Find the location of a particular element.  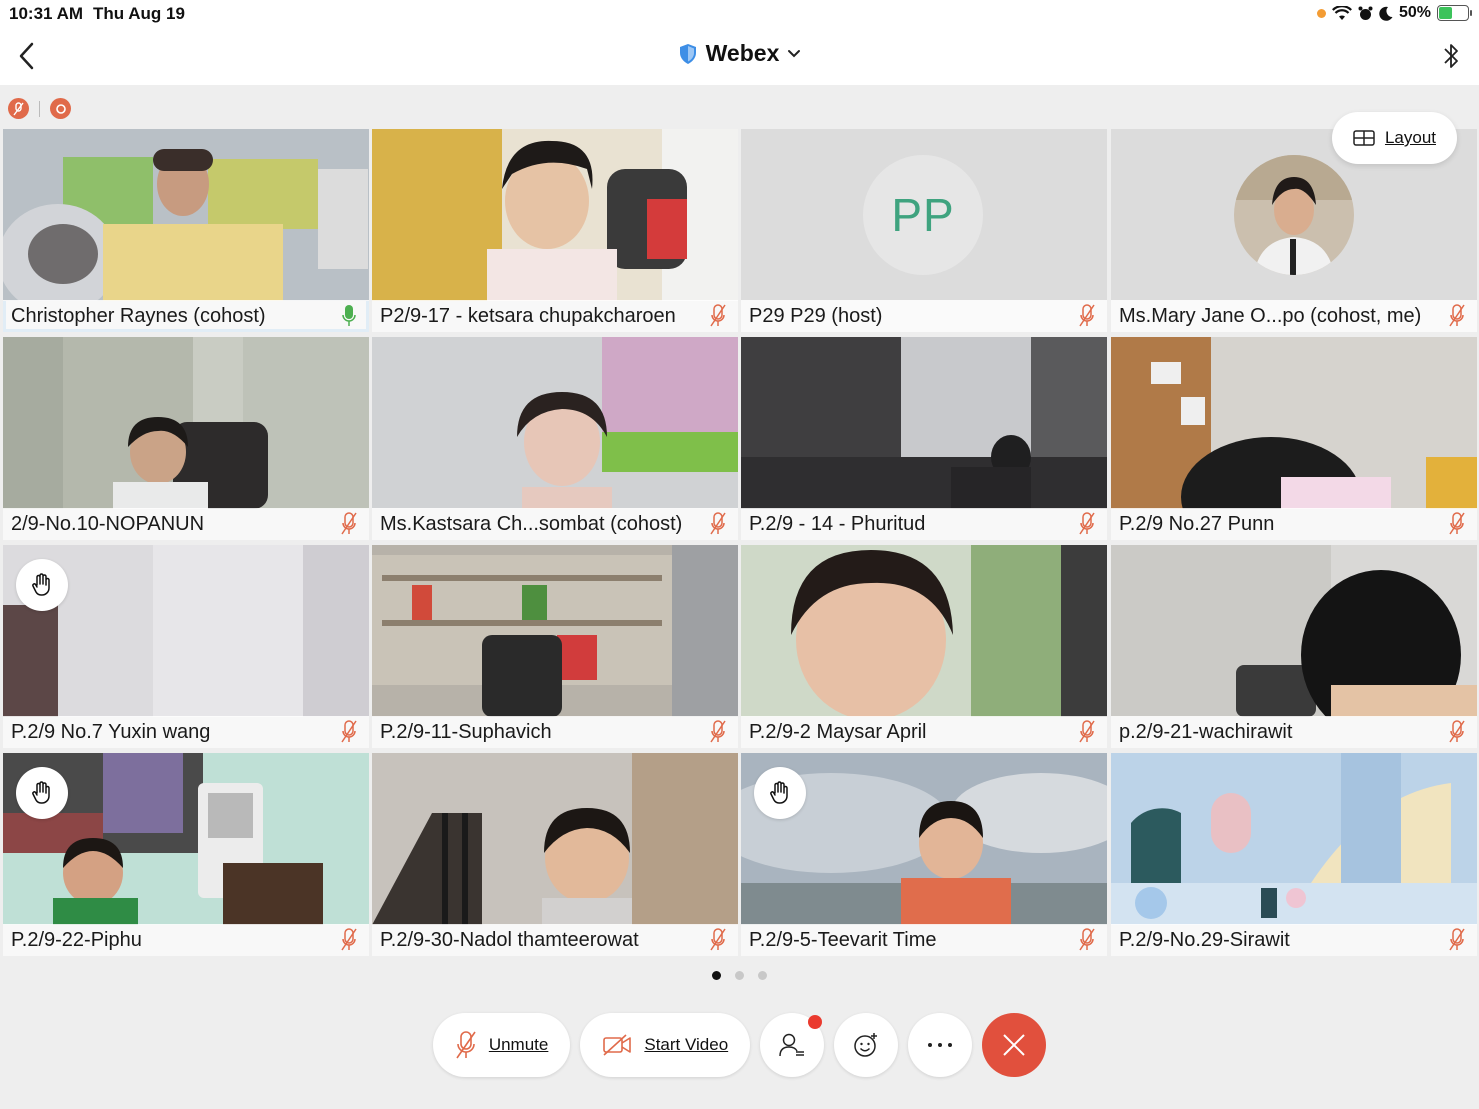

participant-name: p.2/9-21-wachirawit is located at coordinates (1206, 732).